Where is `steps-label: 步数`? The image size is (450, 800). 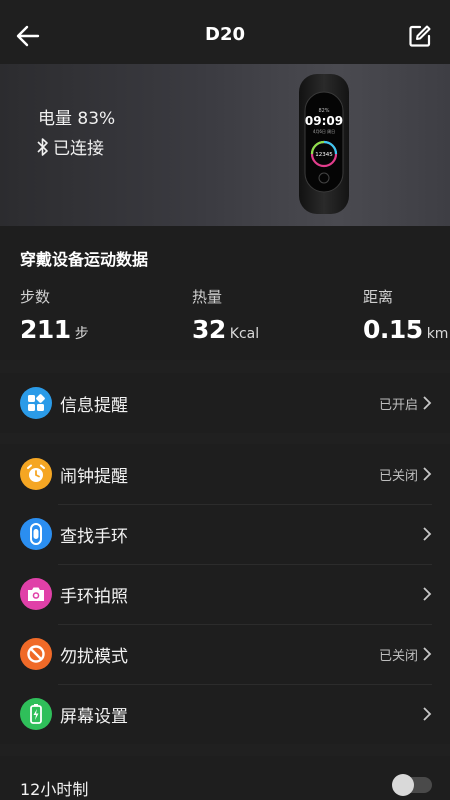
steps-label: 步数 is located at coordinates (35, 297).